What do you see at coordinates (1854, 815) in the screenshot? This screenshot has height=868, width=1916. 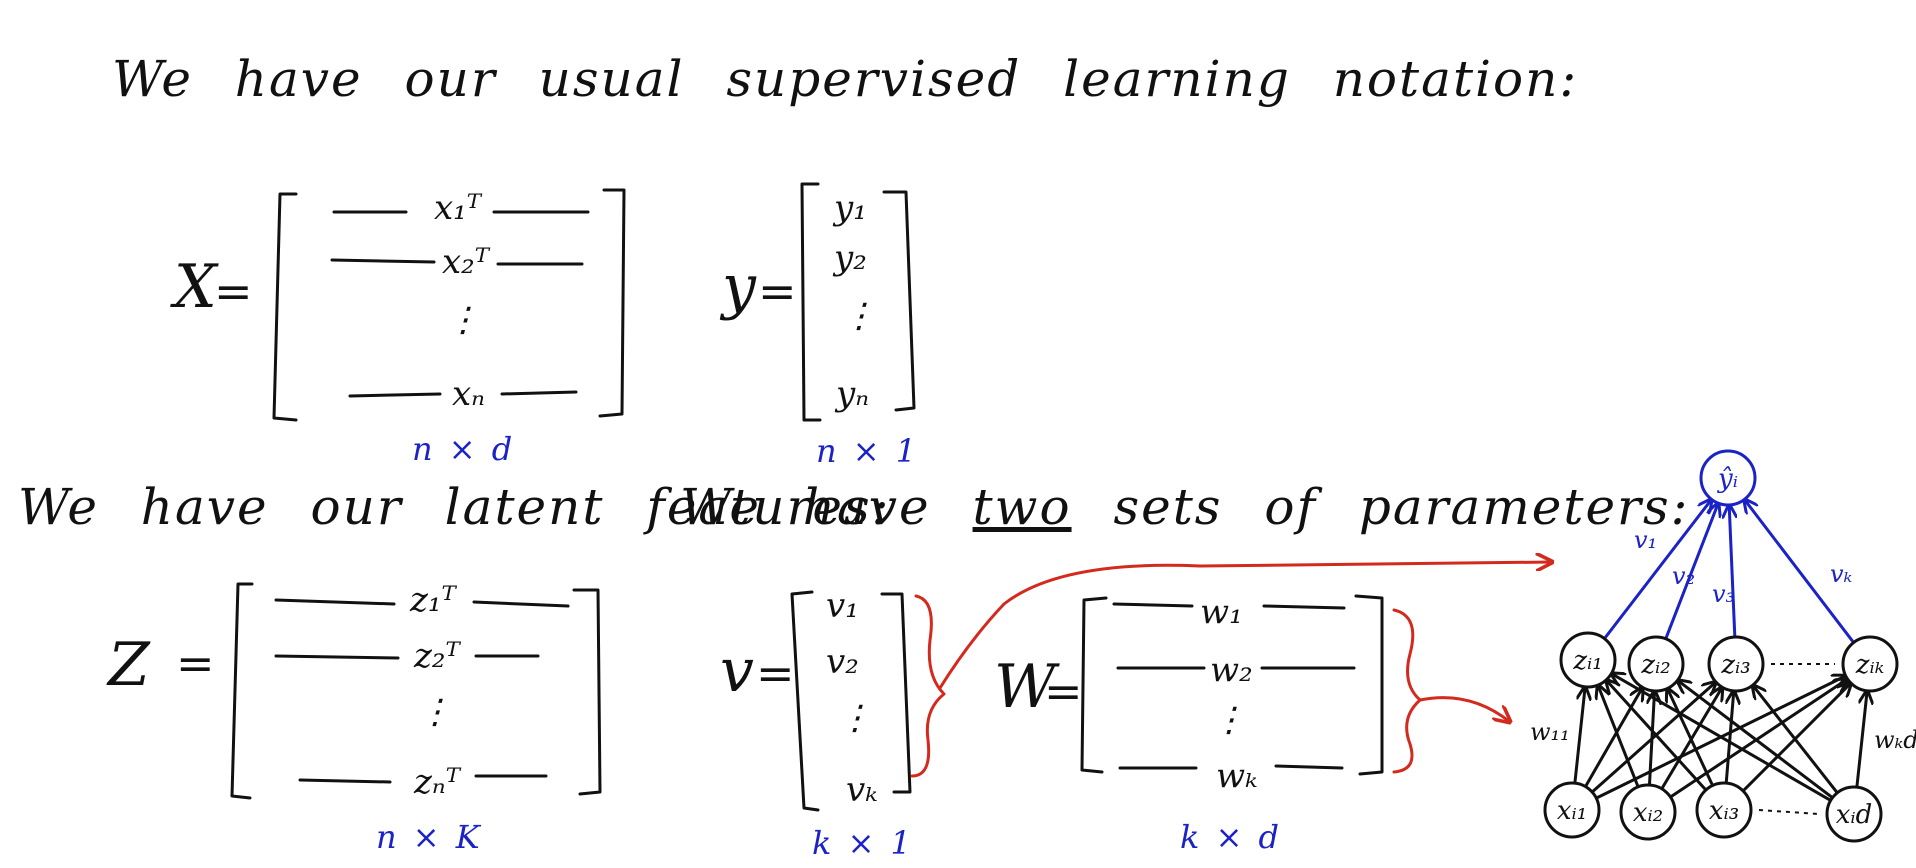 I see `input-x4-label: xᵢd` at bounding box center [1854, 815].